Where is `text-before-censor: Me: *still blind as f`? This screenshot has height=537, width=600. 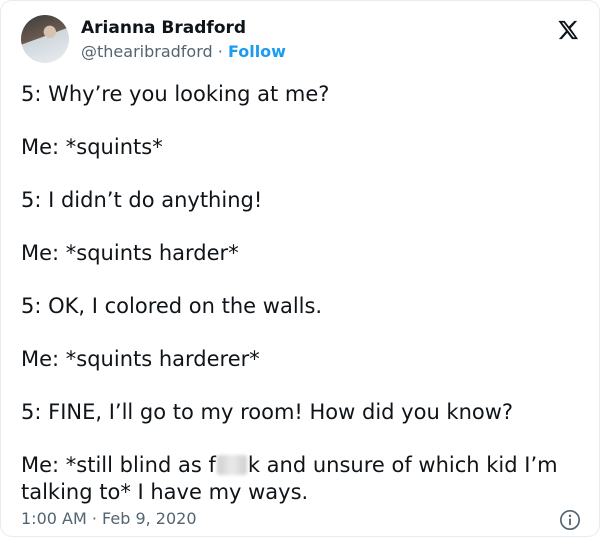 text-before-censor: Me: *still blind as f is located at coordinates (118, 465).